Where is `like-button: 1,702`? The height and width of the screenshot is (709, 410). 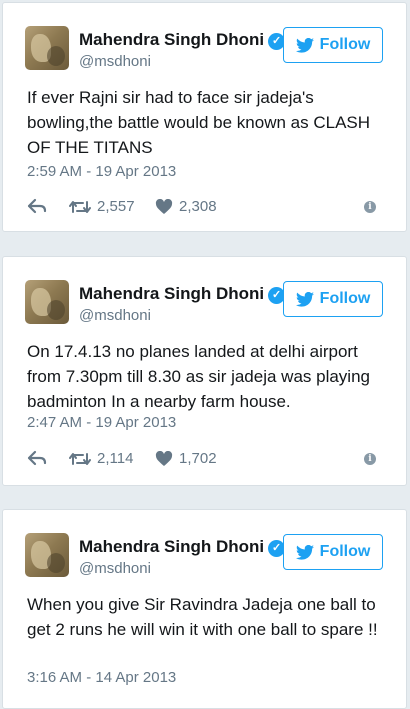
like-button: 1,702 is located at coordinates (186, 458).